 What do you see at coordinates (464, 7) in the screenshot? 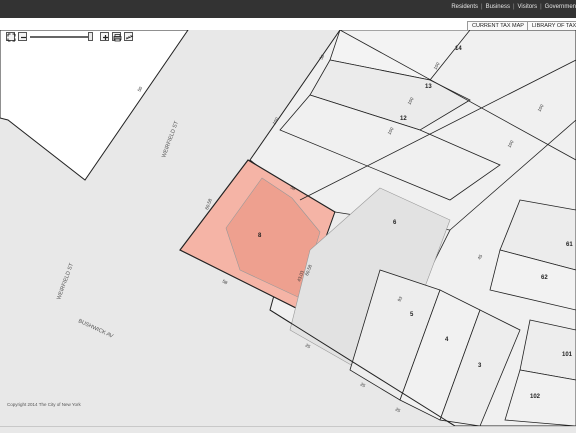
I see `nav-residents: Residents` at bounding box center [464, 7].